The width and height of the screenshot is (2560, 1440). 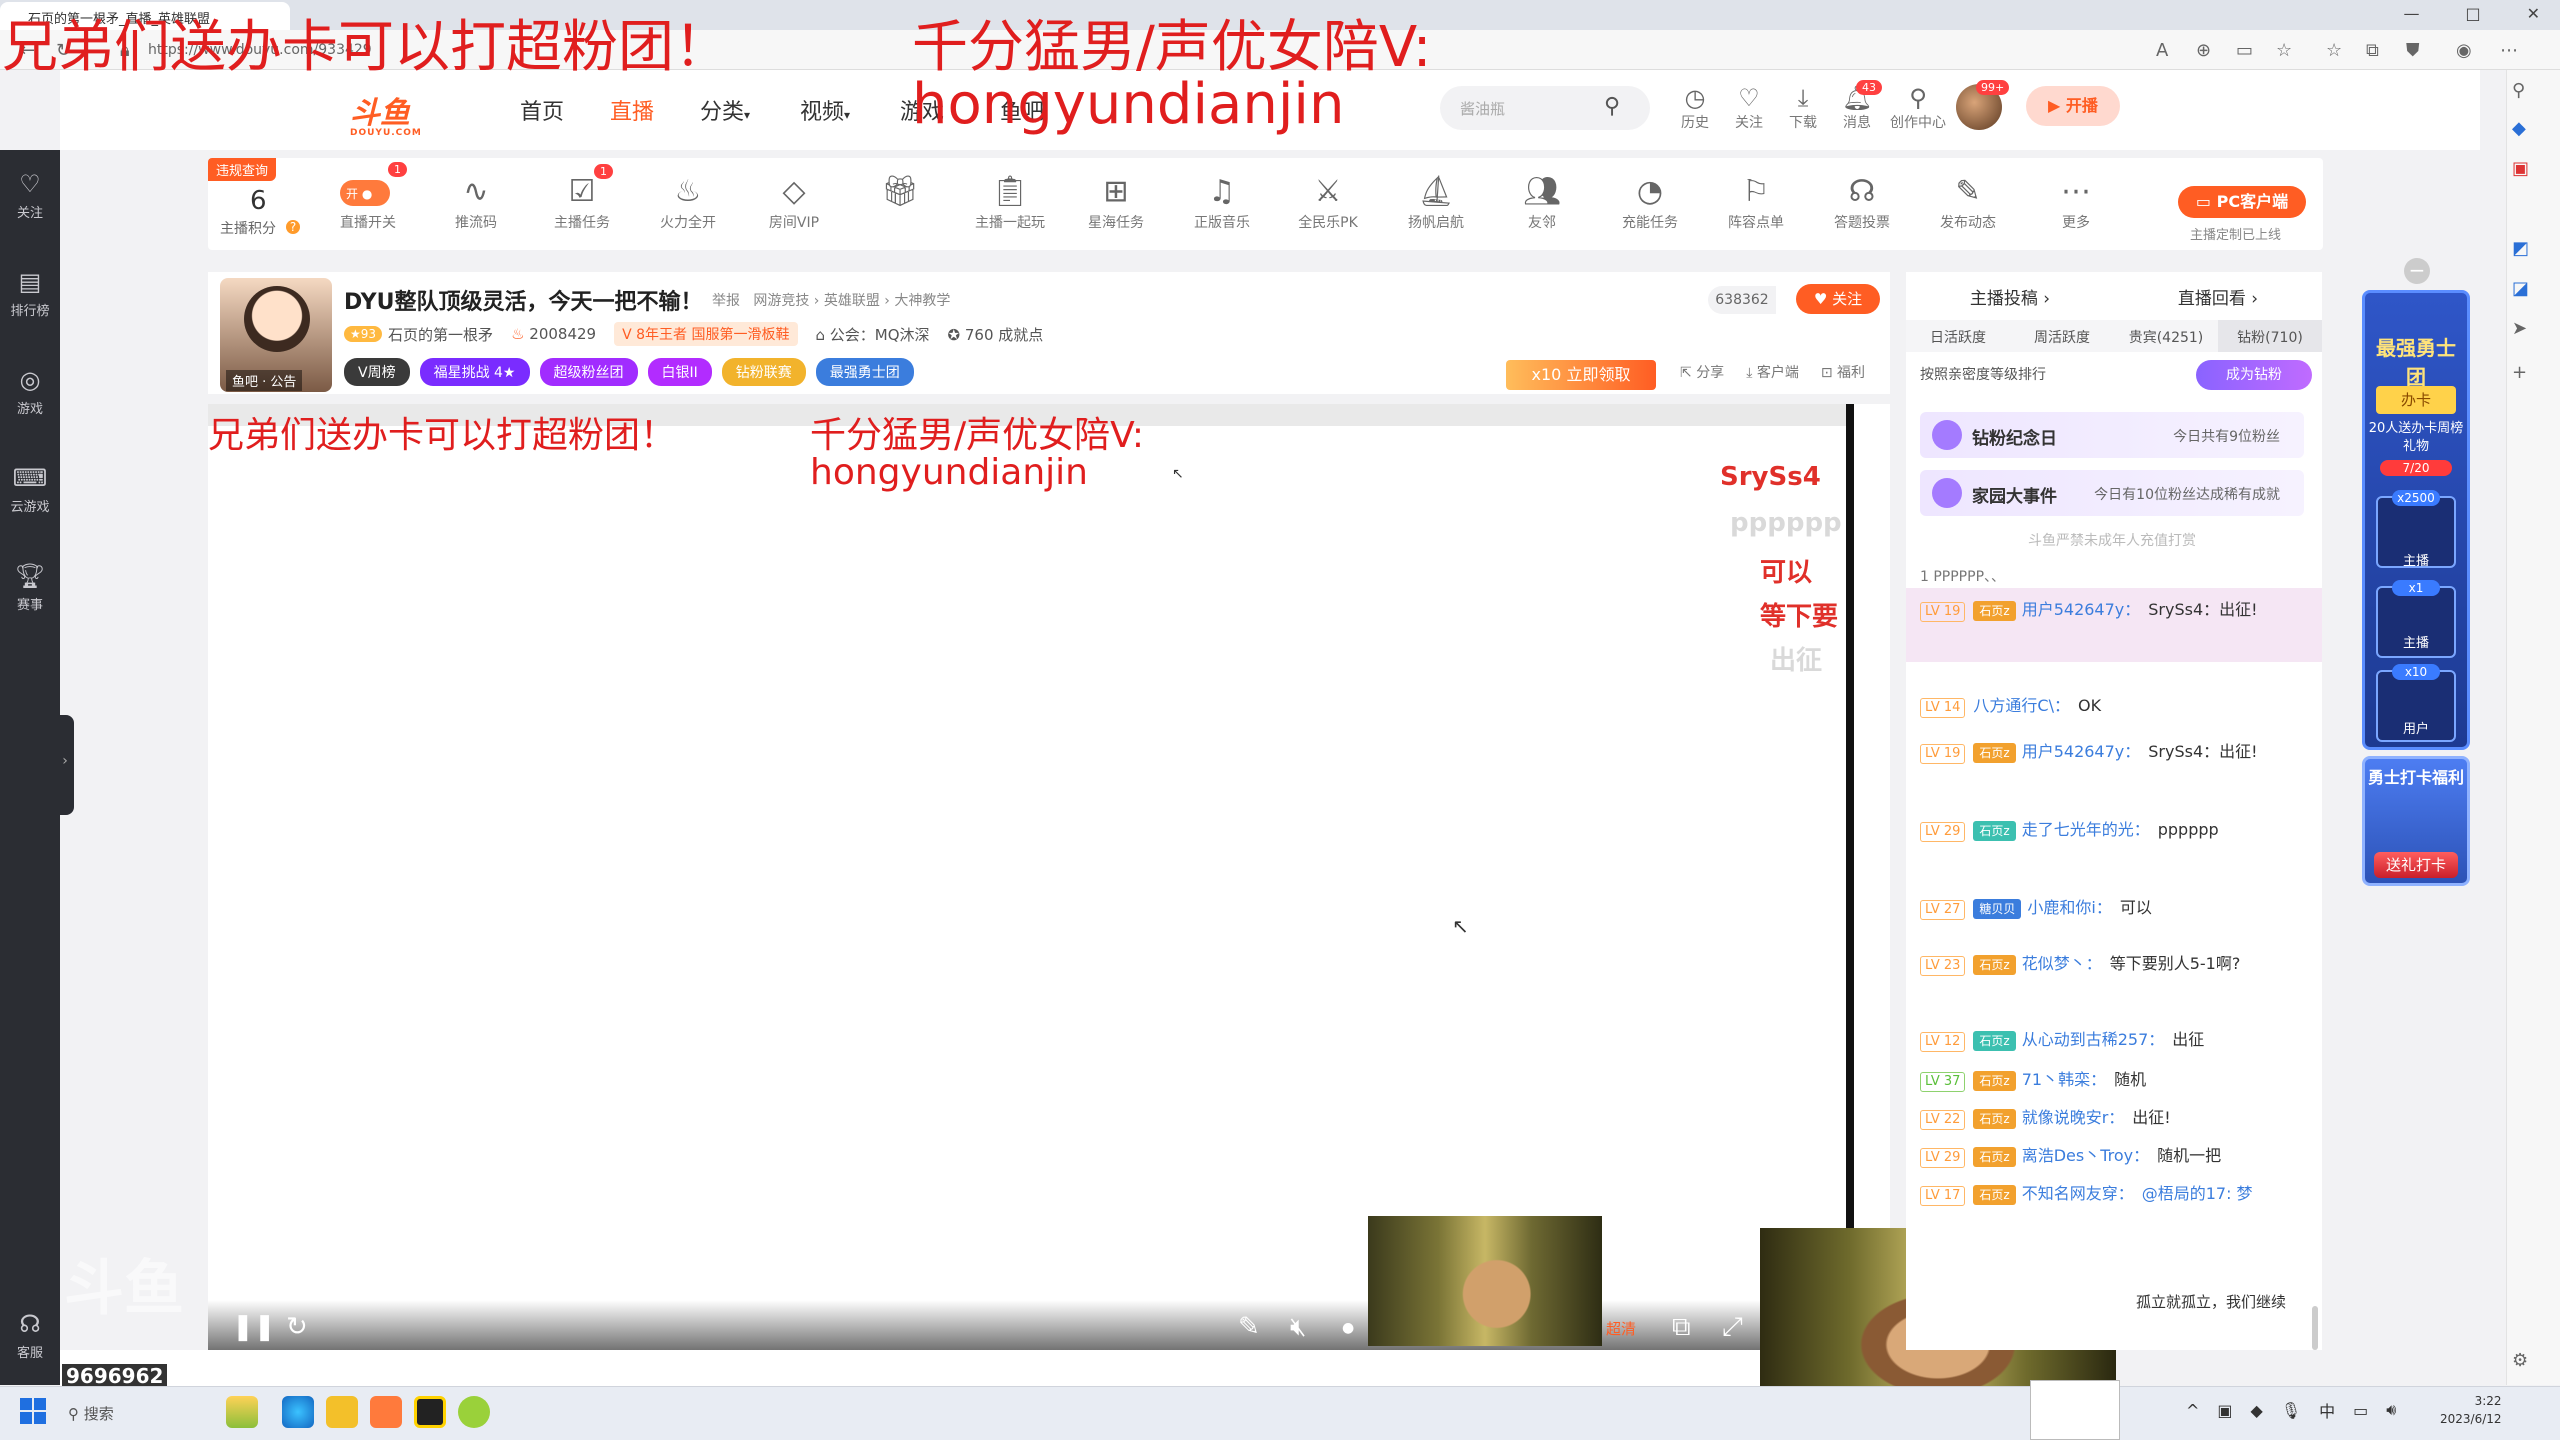 What do you see at coordinates (30, 391) in the screenshot?
I see `rail-game: ◎ 游戏` at bounding box center [30, 391].